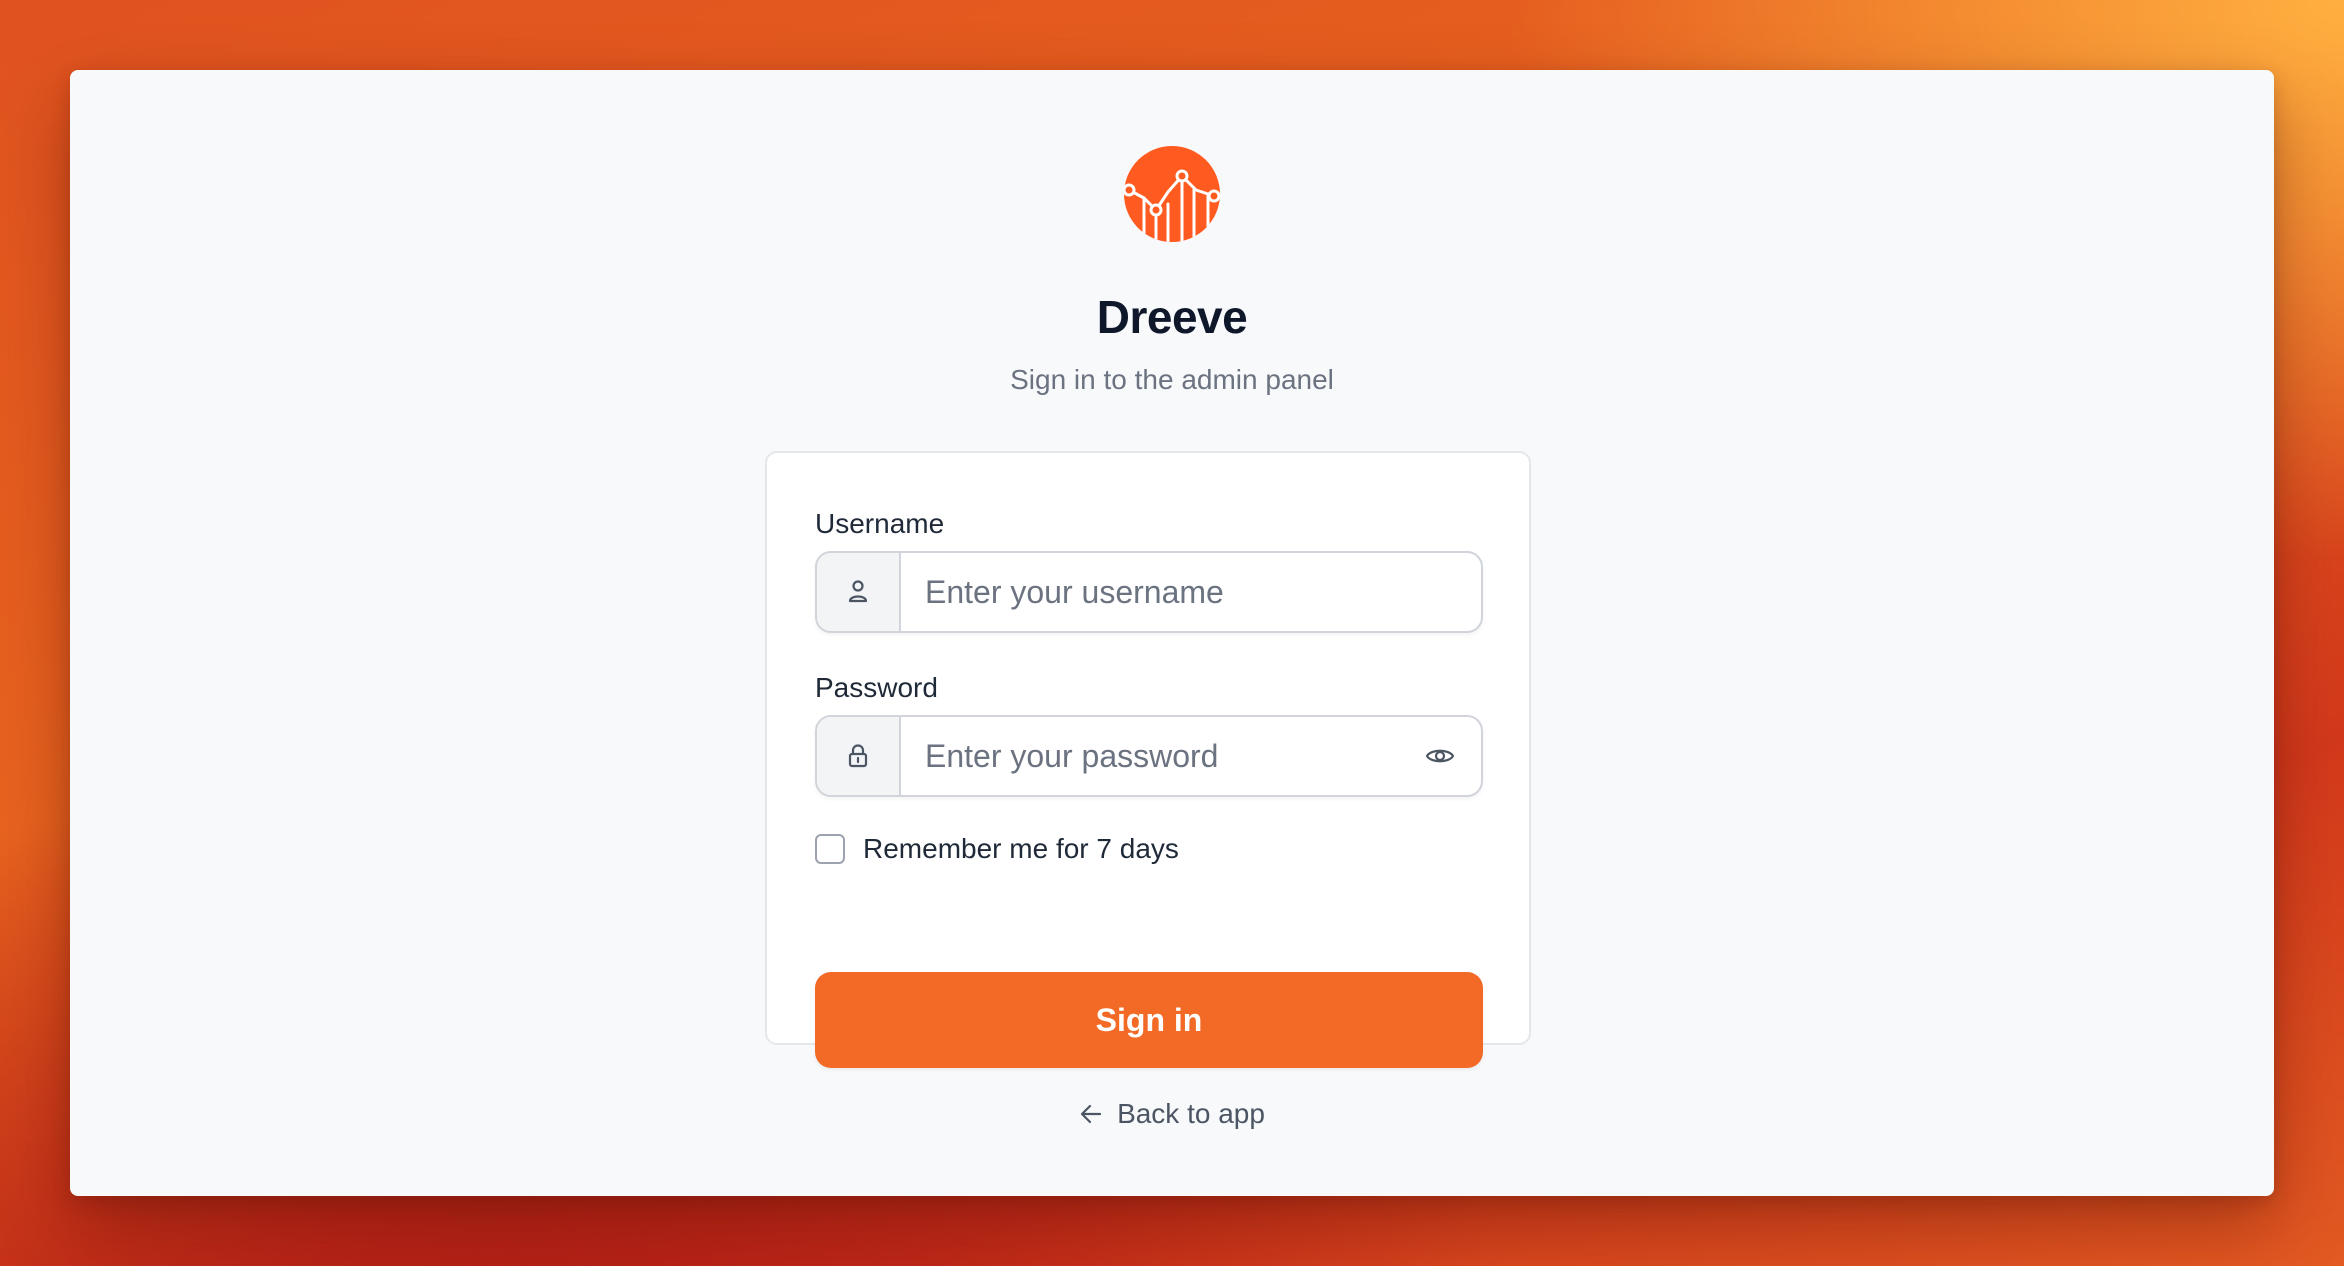 The image size is (2344, 1266). Describe the element at coordinates (1172, 379) in the screenshot. I see `page-subtitle: Sign in to the admin panel` at that location.